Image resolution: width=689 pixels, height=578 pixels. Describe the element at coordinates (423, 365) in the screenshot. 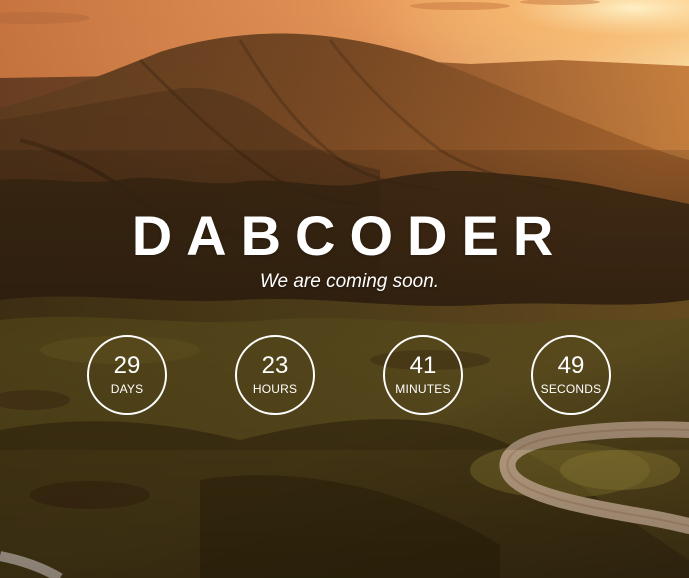

I see `countdown-minutes-value: 41` at that location.